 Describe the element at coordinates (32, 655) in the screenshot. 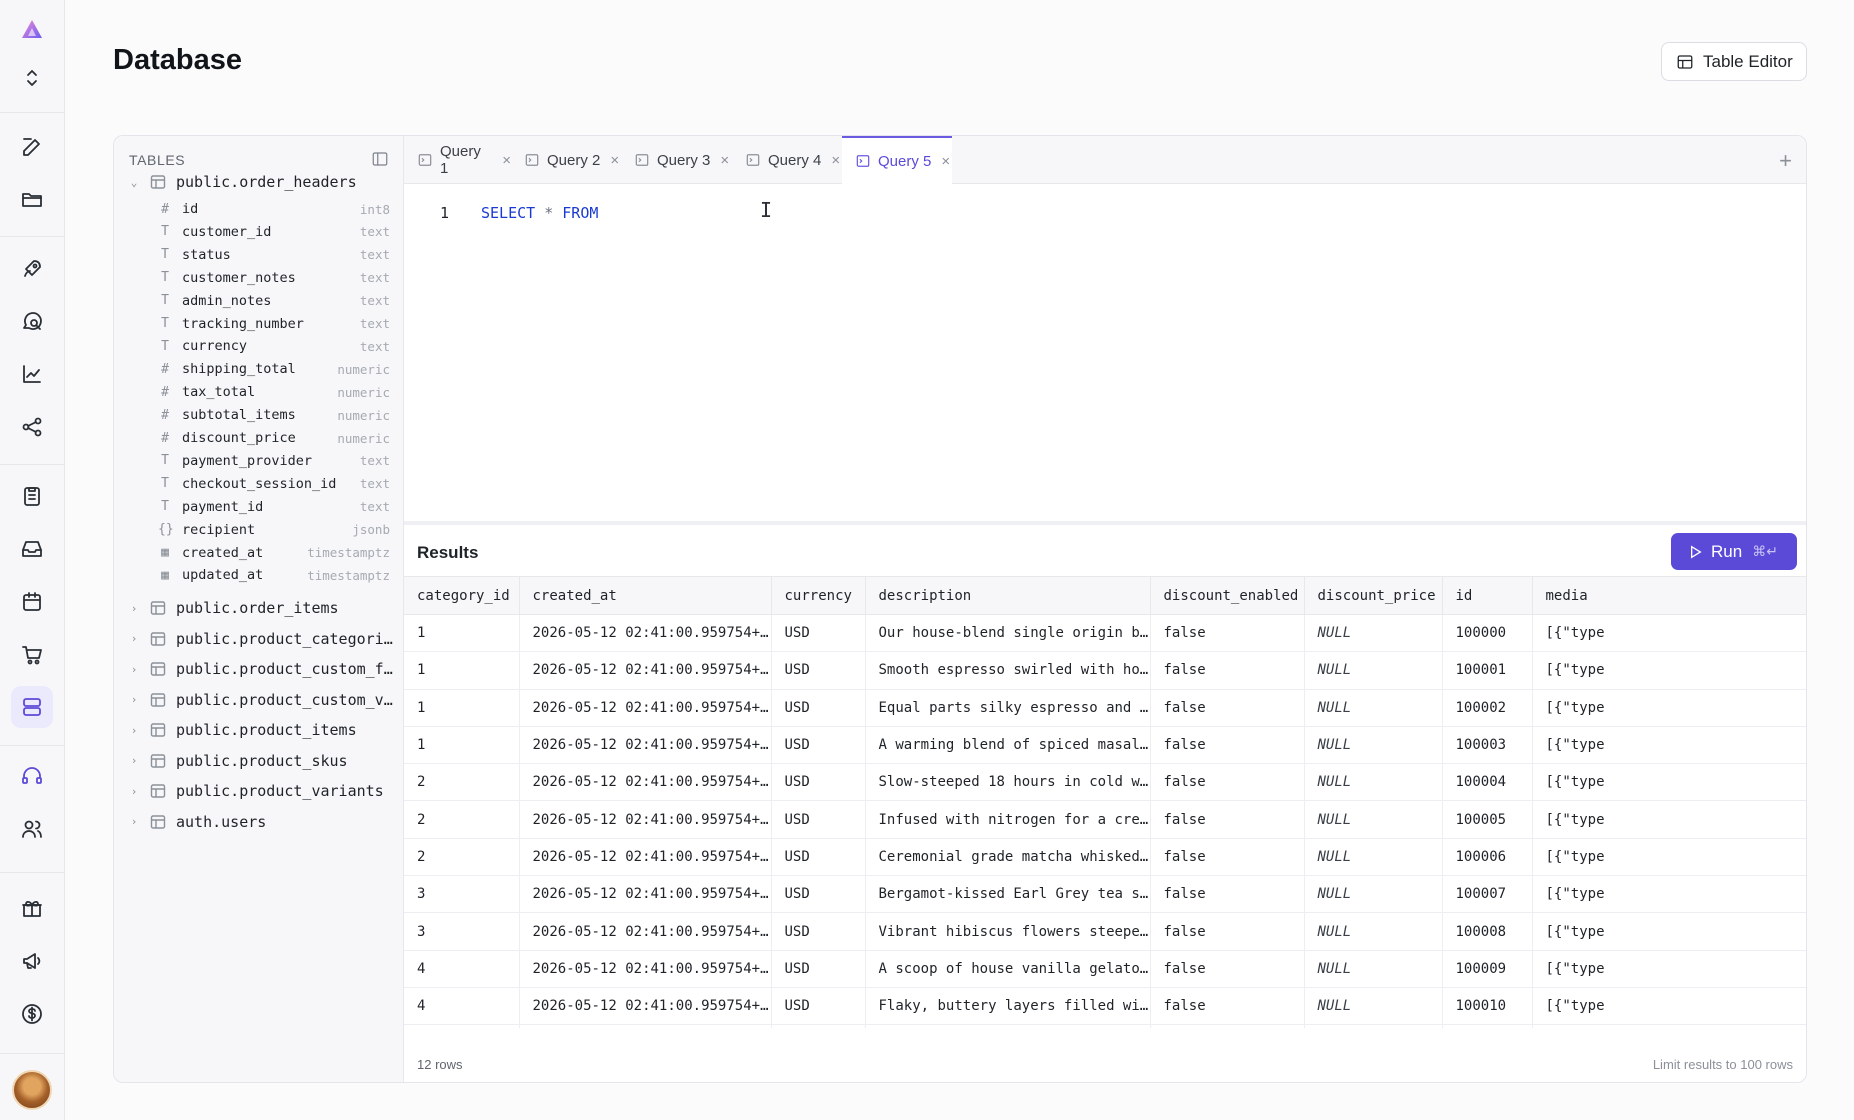

I see `cart-icon` at that location.